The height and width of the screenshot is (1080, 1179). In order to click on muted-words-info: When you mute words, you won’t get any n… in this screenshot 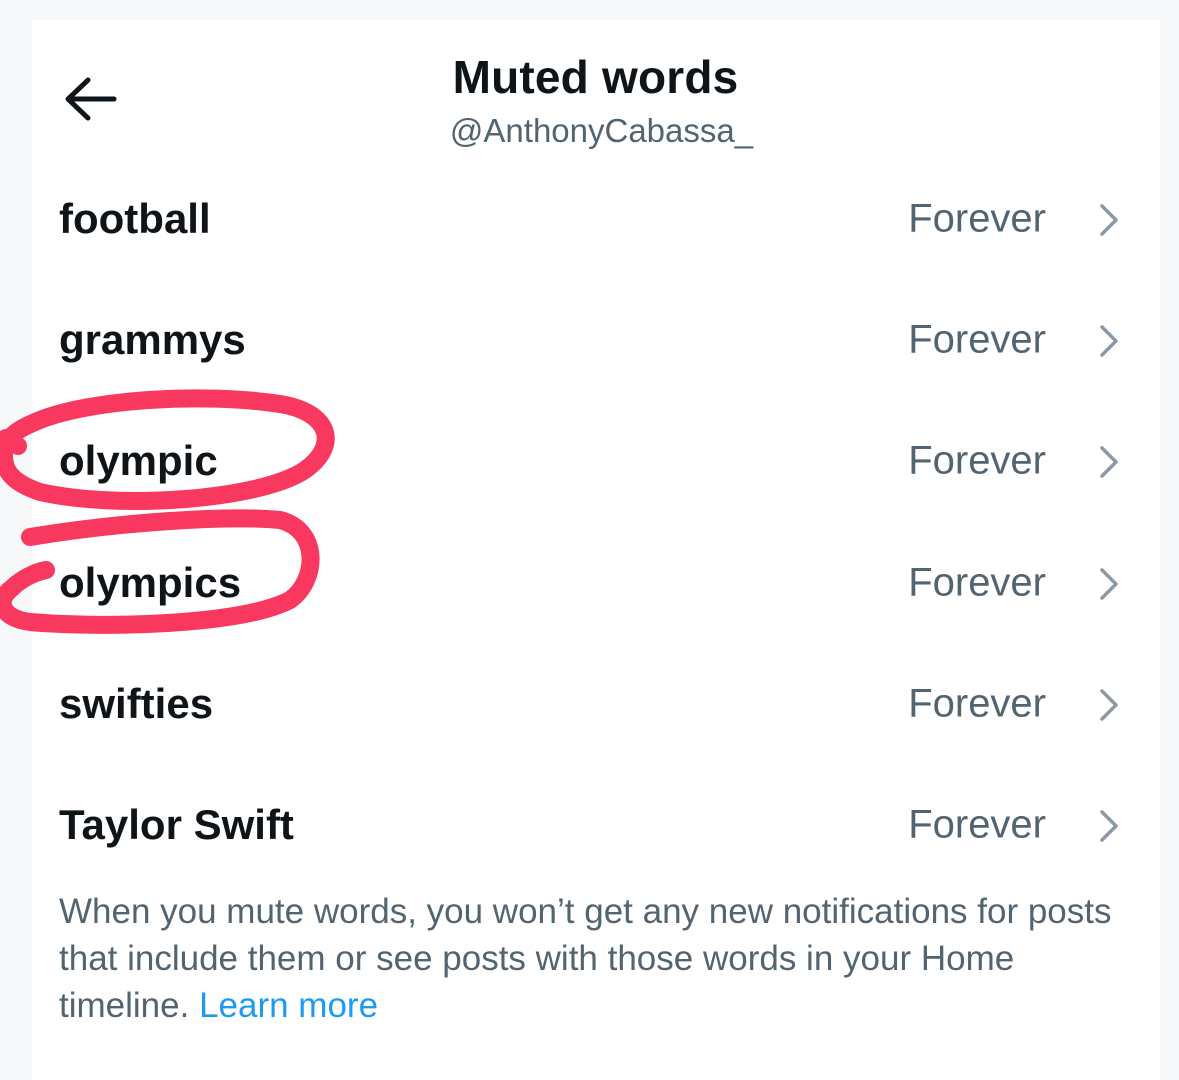, I will do `click(599, 958)`.